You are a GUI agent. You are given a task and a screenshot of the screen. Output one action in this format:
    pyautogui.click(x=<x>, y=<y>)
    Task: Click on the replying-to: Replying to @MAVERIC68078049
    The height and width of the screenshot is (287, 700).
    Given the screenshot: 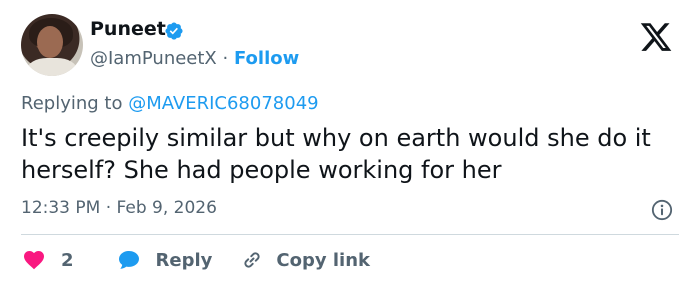 What is the action you would take?
    pyautogui.click(x=170, y=103)
    